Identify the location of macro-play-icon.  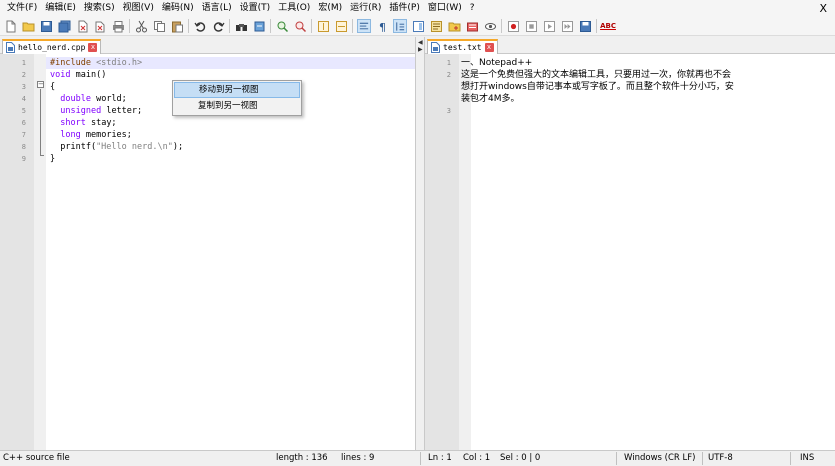
(549, 26).